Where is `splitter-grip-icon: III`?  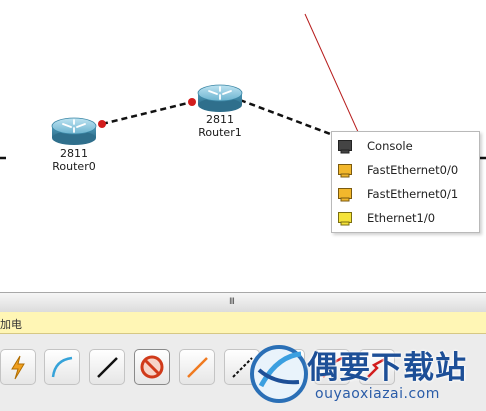 splitter-grip-icon: III is located at coordinates (232, 302).